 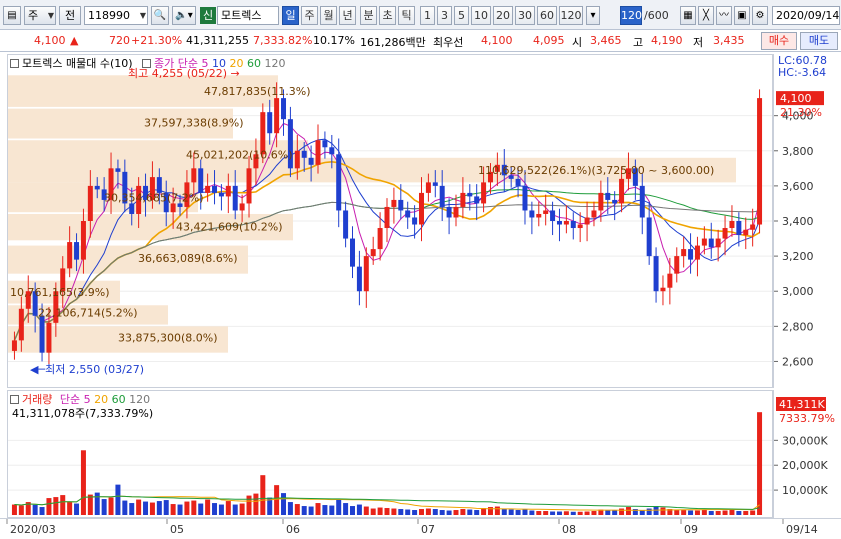 What do you see at coordinates (804, 447) in the screenshot?
I see `volume-axis-svg: 30,000K 20,000K 10,000K 41,311K7333.79%` at bounding box center [804, 447].